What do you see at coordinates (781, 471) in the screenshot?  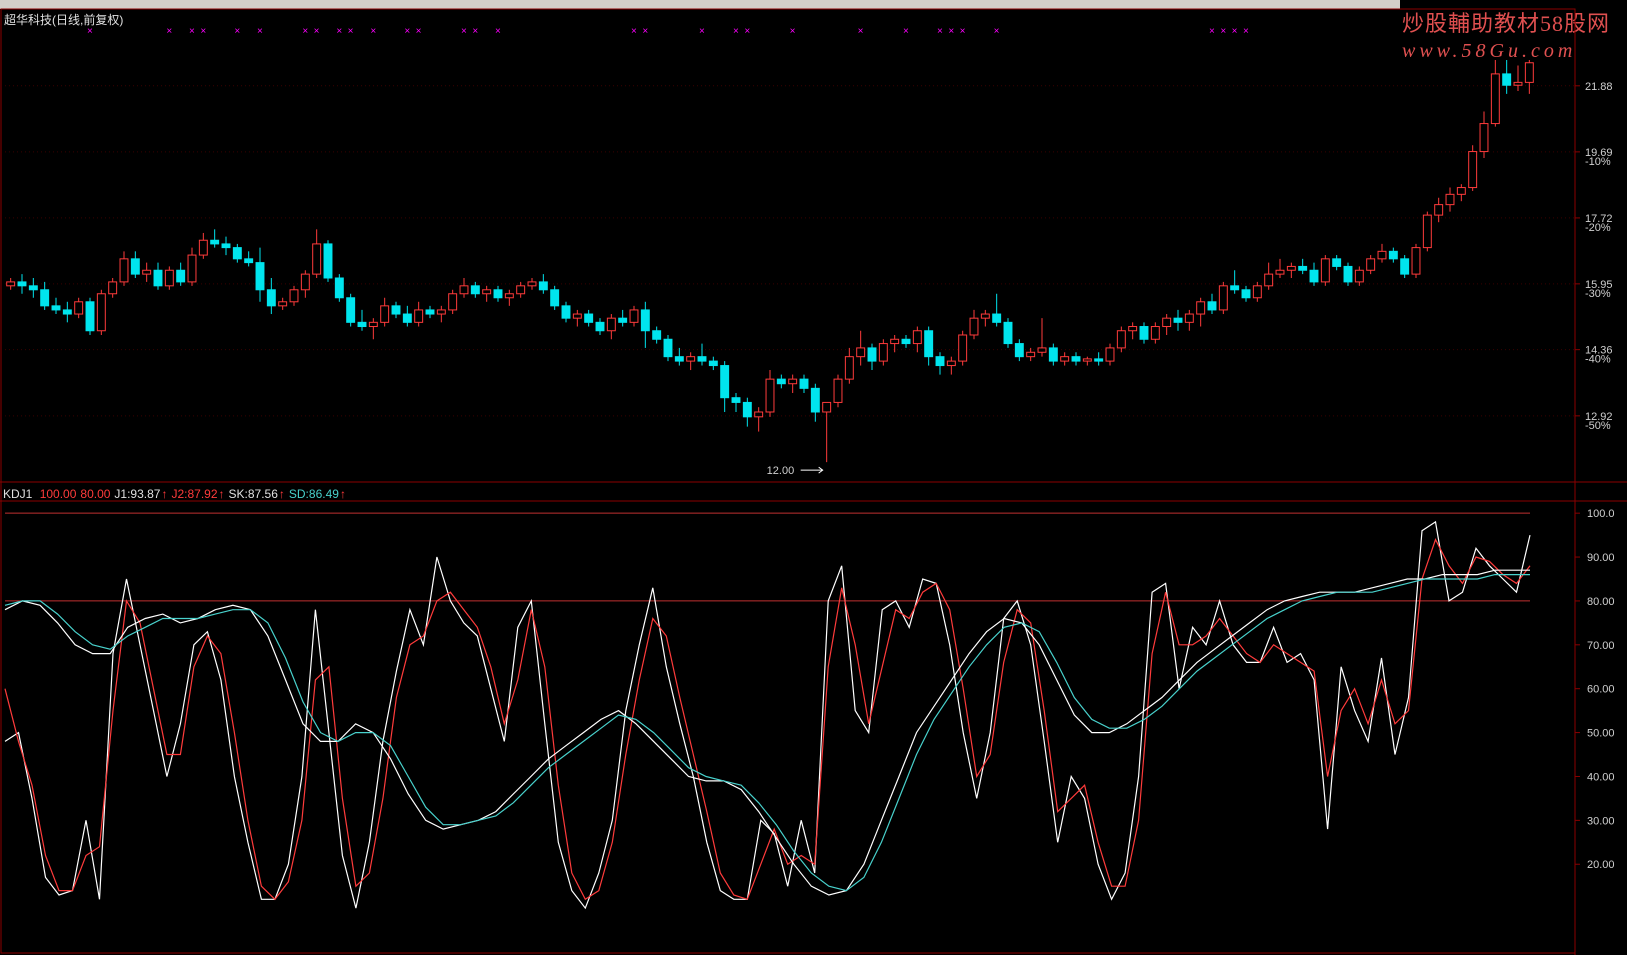 I see `min-price-annotation: 12.00` at bounding box center [781, 471].